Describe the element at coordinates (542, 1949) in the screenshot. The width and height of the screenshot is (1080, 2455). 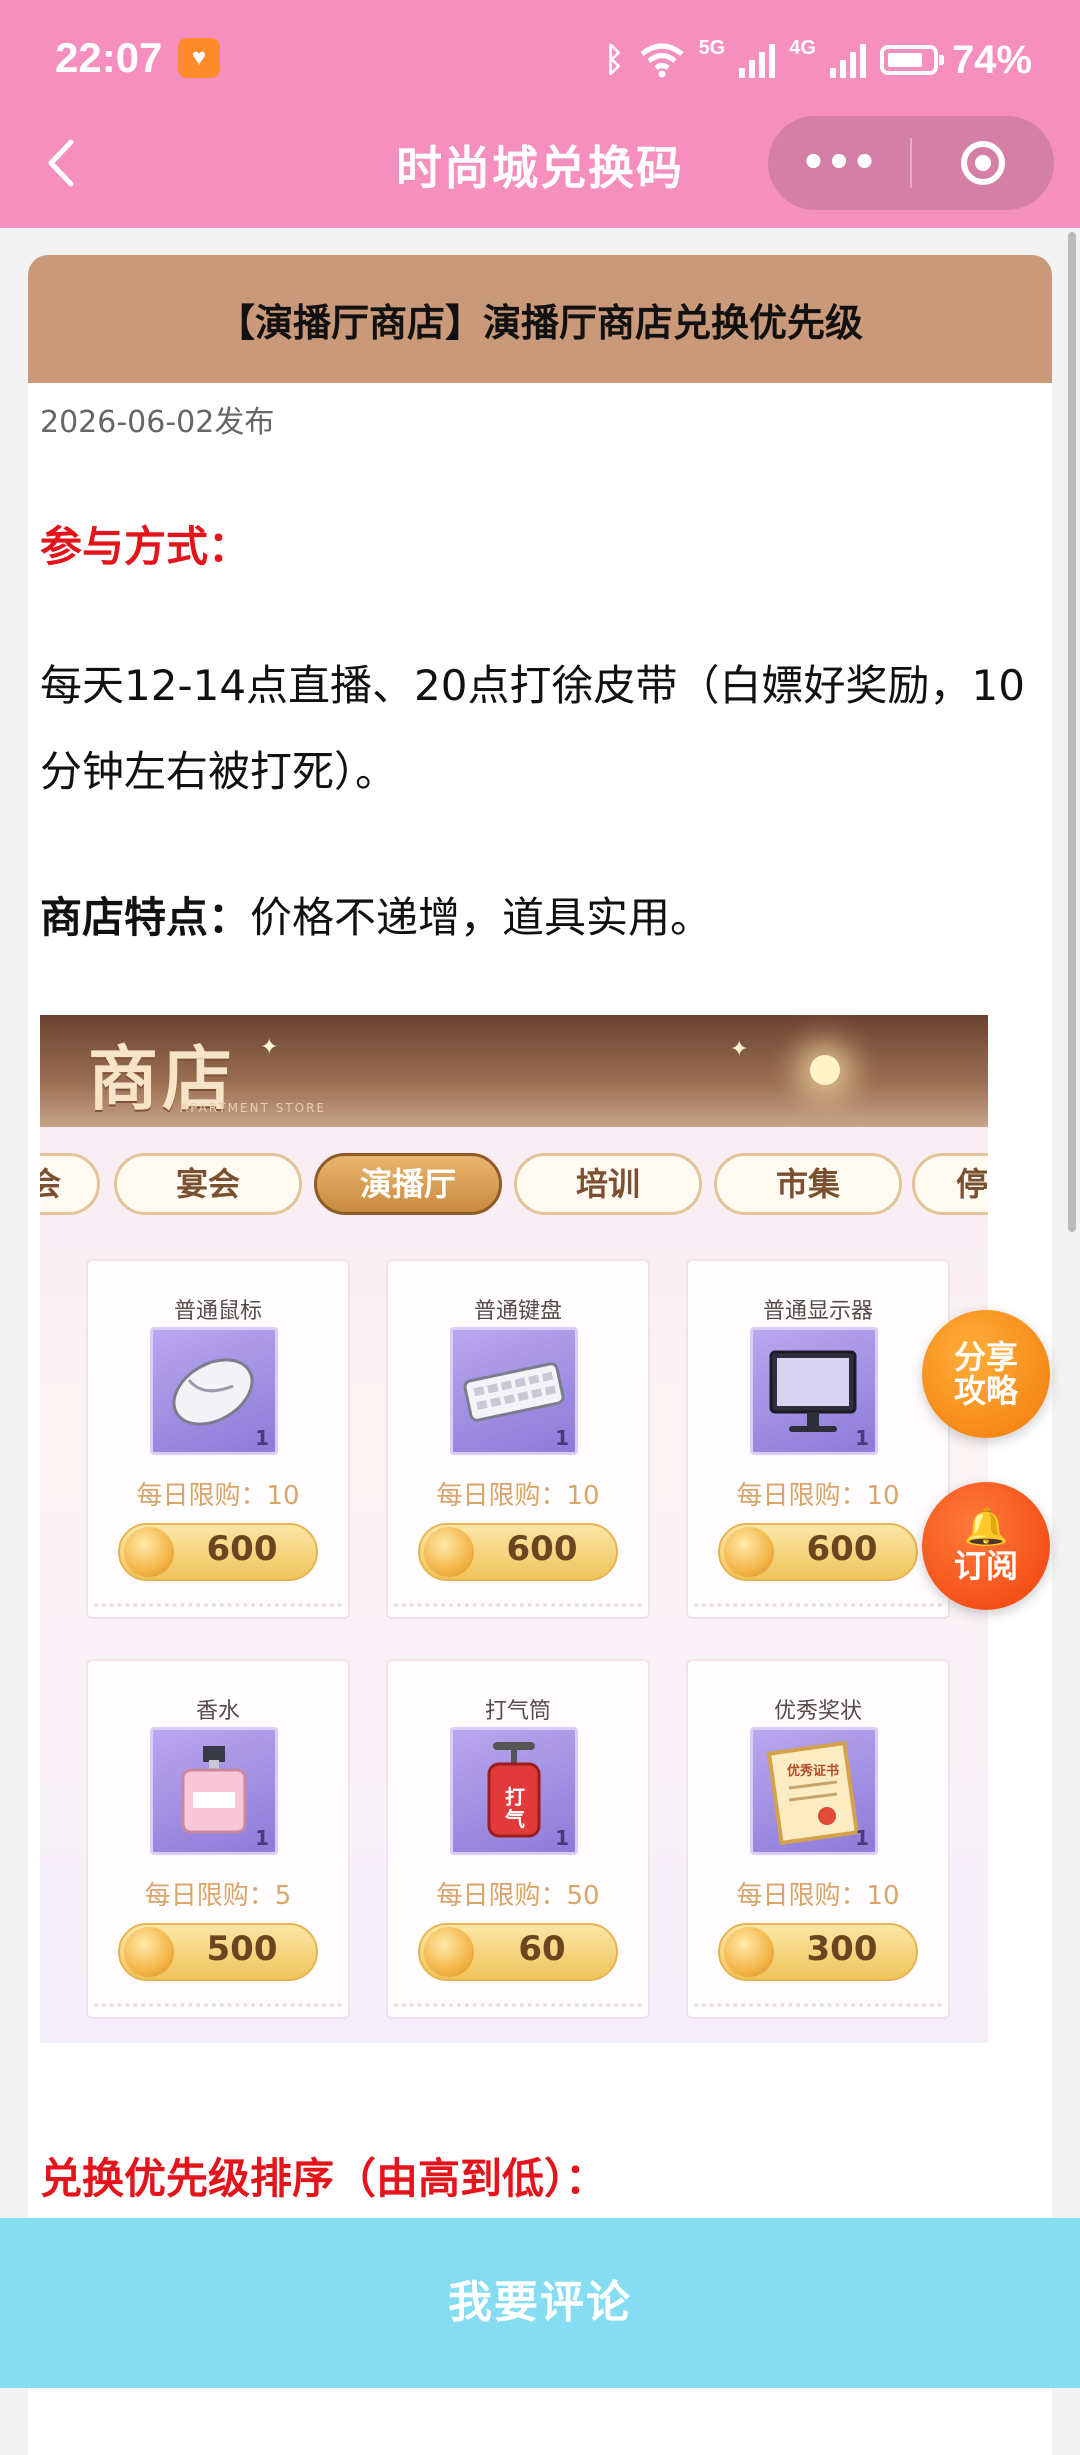
I see `item-price: 60` at that location.